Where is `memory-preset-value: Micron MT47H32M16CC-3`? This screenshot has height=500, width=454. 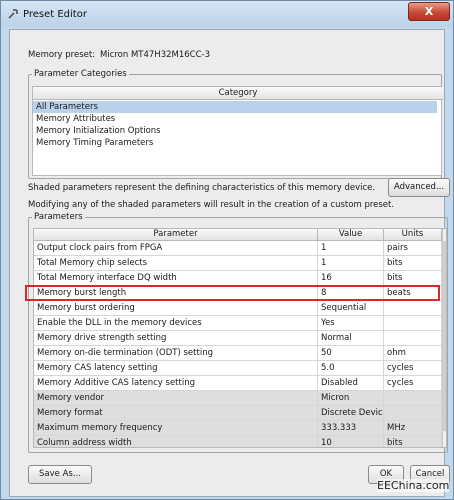
memory-preset-value: Micron MT47H32M16CC-3 is located at coordinates (155, 55).